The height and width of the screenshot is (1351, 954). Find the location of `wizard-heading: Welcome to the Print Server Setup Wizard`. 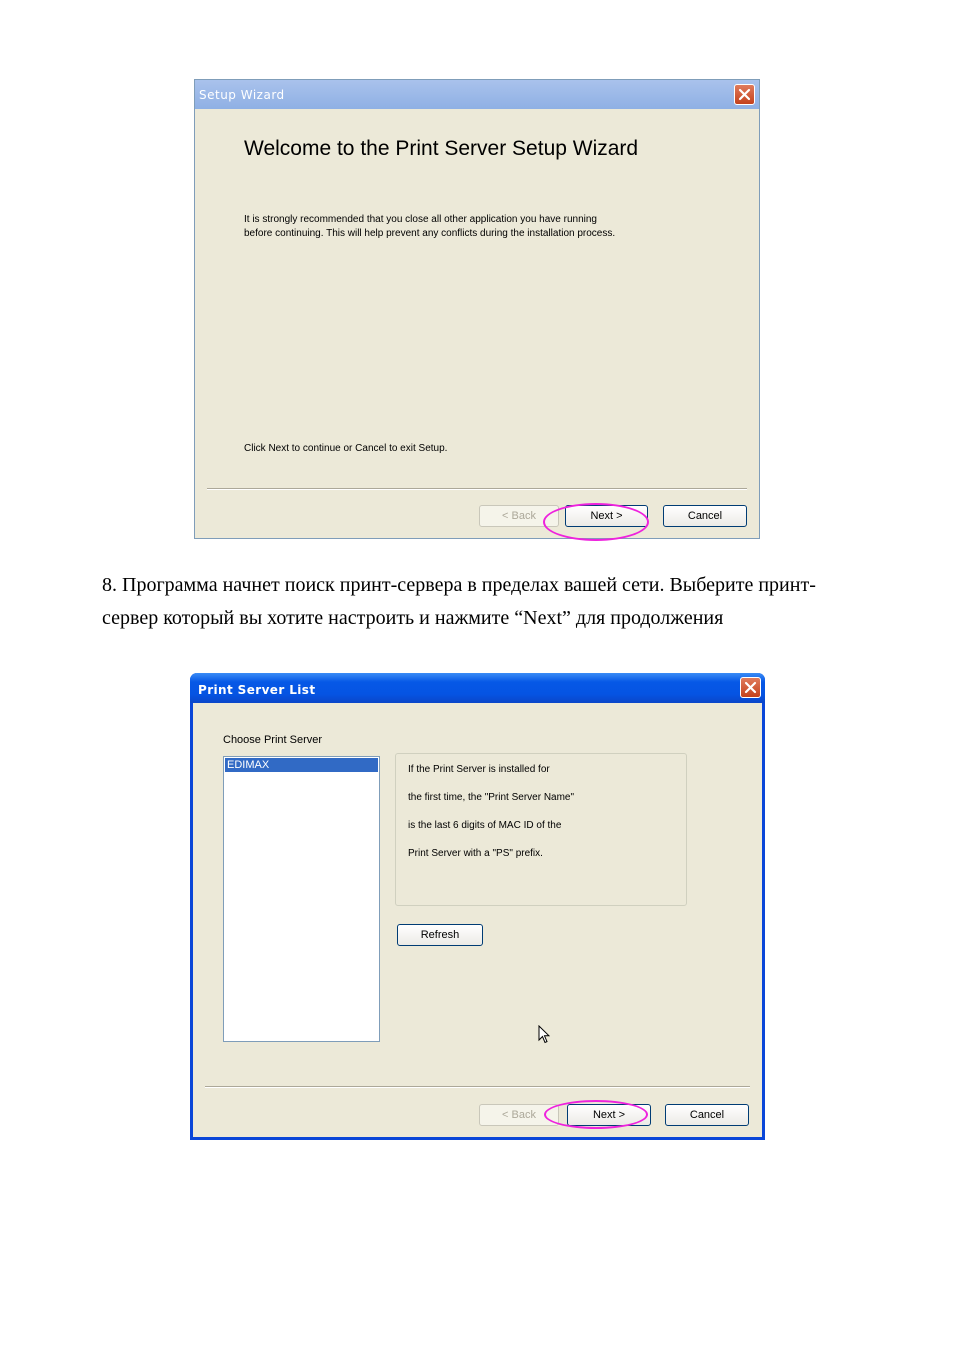

wizard-heading: Welcome to the Print Server Setup Wizard is located at coordinates (441, 148).